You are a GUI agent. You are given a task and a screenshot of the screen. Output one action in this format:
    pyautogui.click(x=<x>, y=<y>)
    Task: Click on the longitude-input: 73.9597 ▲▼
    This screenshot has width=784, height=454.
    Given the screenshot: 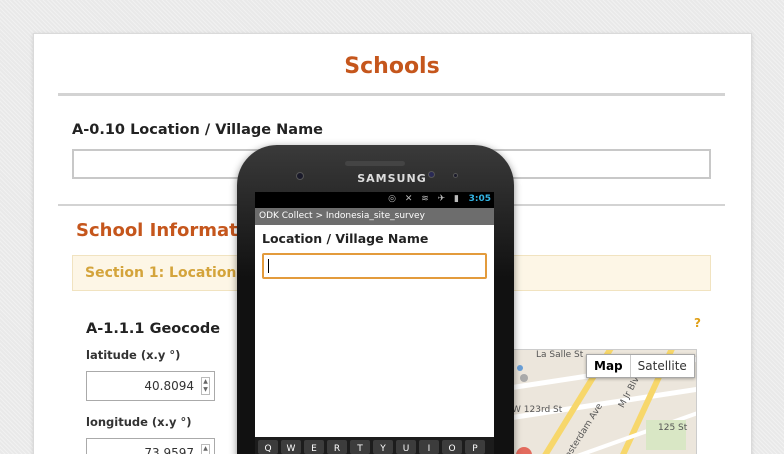 What is the action you would take?
    pyautogui.click(x=150, y=446)
    